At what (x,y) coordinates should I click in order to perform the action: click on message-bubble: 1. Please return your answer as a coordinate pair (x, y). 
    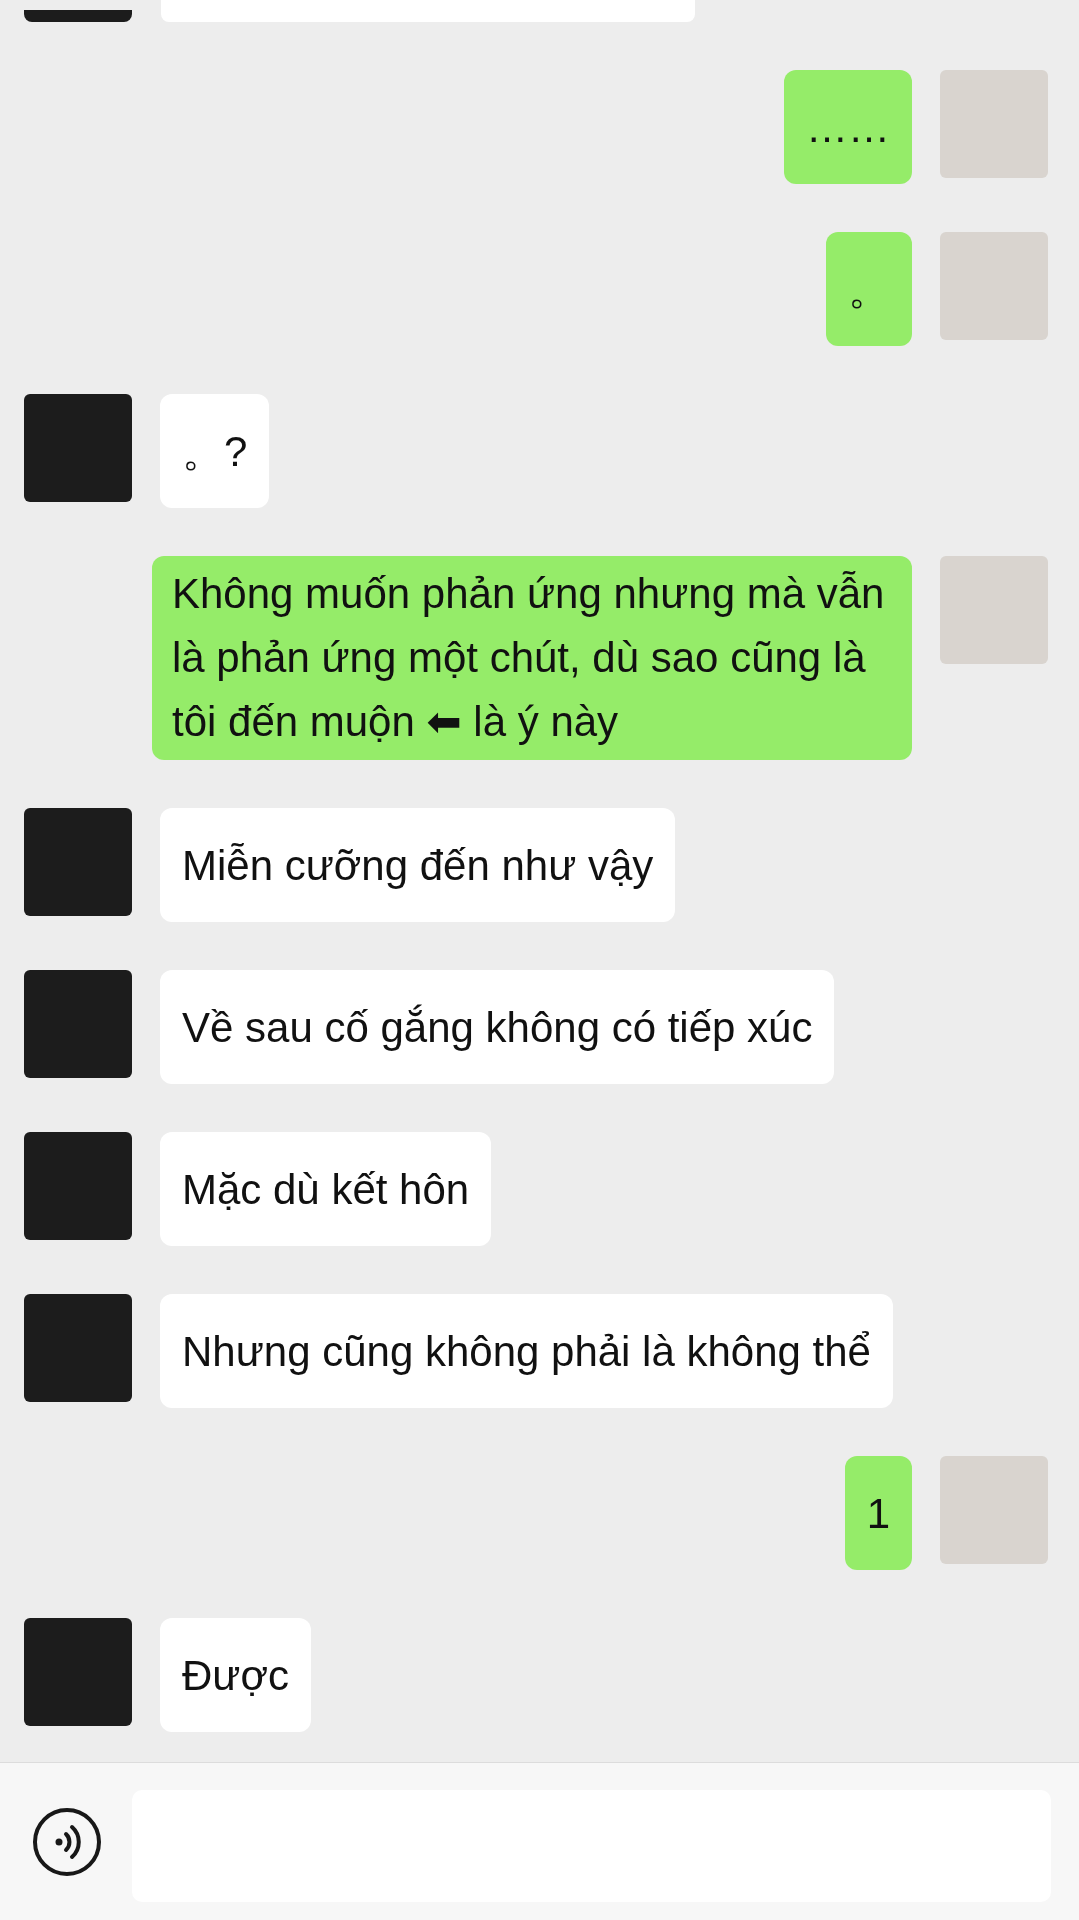
    Looking at the image, I should click on (878, 1513).